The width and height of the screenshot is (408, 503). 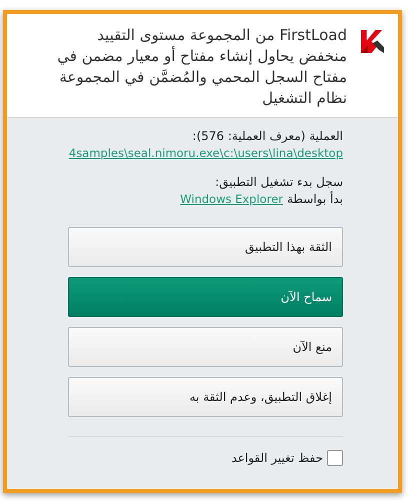 I want to click on checkbox, so click(x=335, y=458).